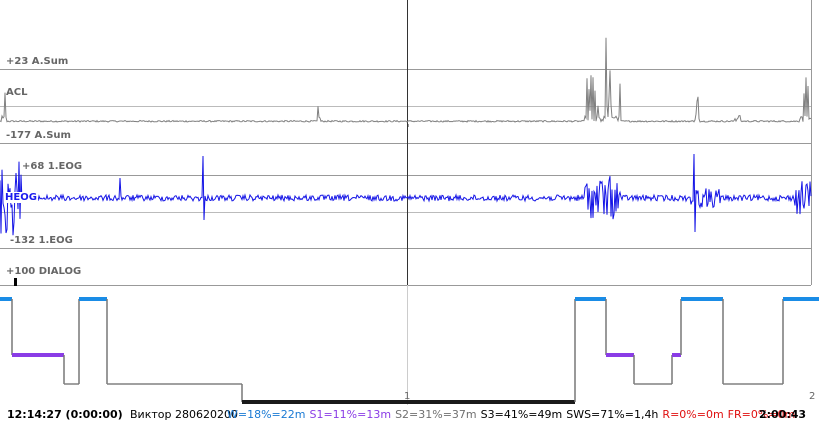  What do you see at coordinates (15, 282) in the screenshot?
I see `dialog-marker` at bounding box center [15, 282].